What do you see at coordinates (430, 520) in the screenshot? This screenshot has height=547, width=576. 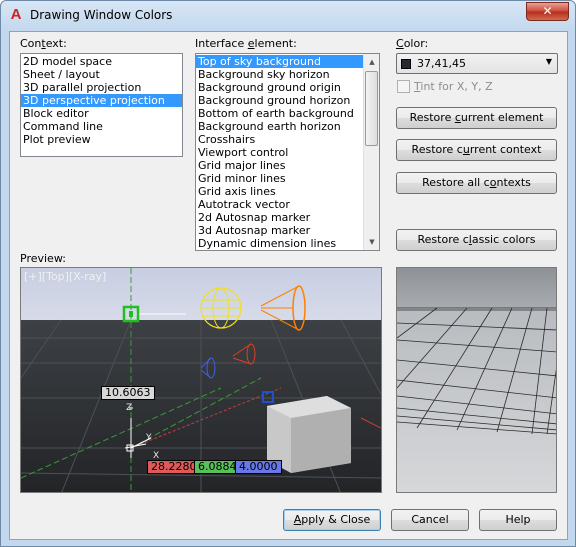 I see `cancel-button: Cancel` at bounding box center [430, 520].